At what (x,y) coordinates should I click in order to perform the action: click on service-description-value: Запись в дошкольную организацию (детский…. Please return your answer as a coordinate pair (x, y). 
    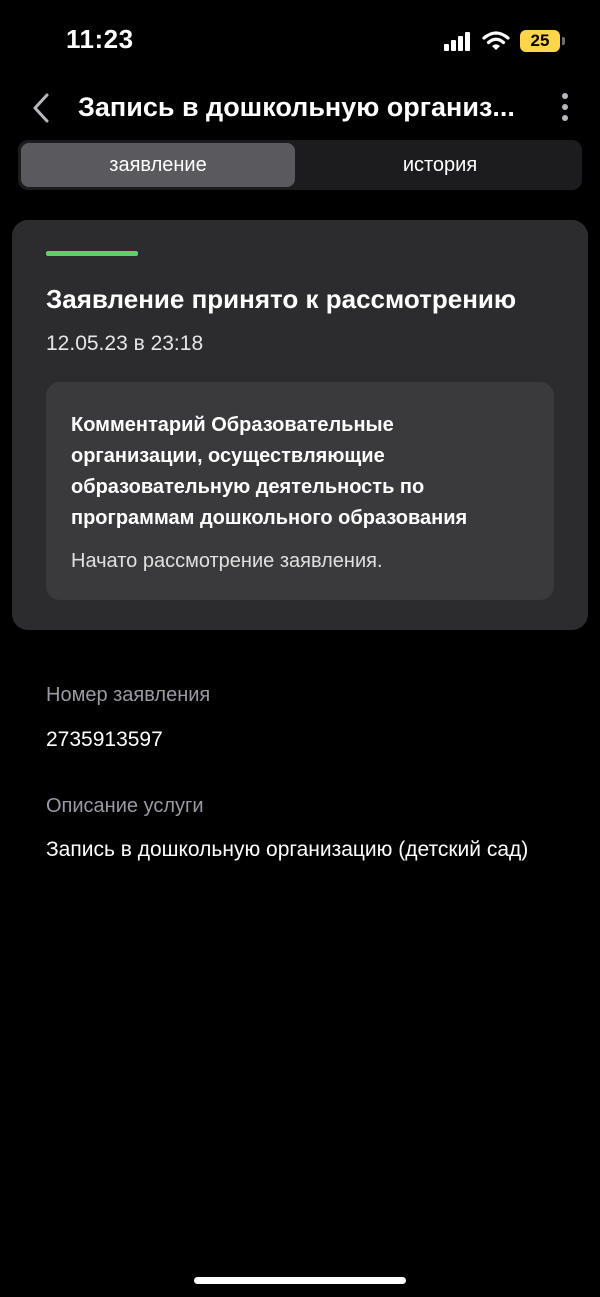
    Looking at the image, I should click on (287, 849).